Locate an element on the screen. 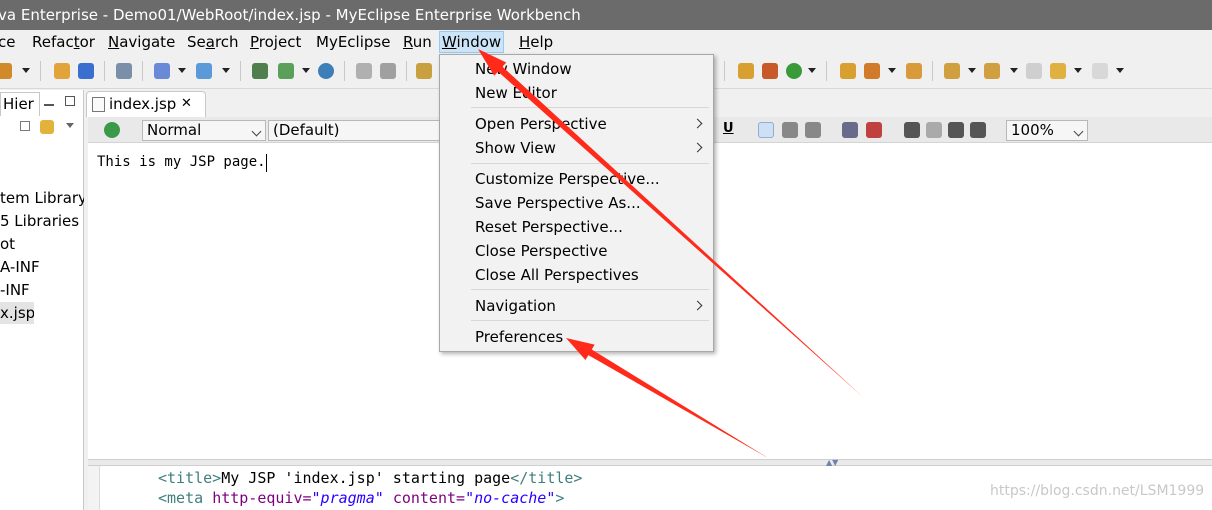  hierarchy-icon is located at coordinates (260, 71).